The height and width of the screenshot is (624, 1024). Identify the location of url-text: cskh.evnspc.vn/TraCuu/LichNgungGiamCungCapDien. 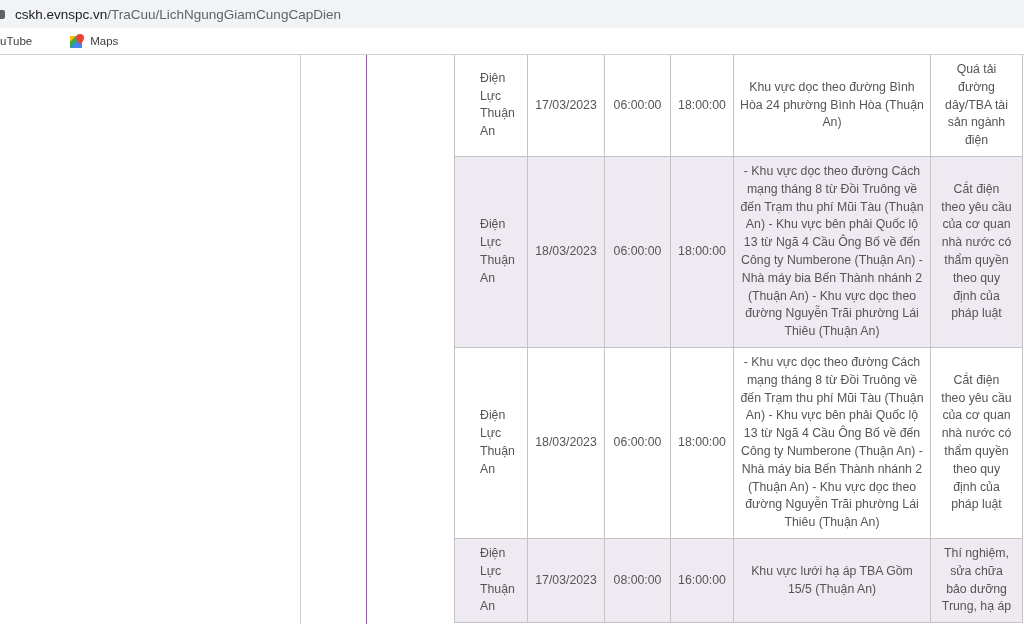
(178, 14).